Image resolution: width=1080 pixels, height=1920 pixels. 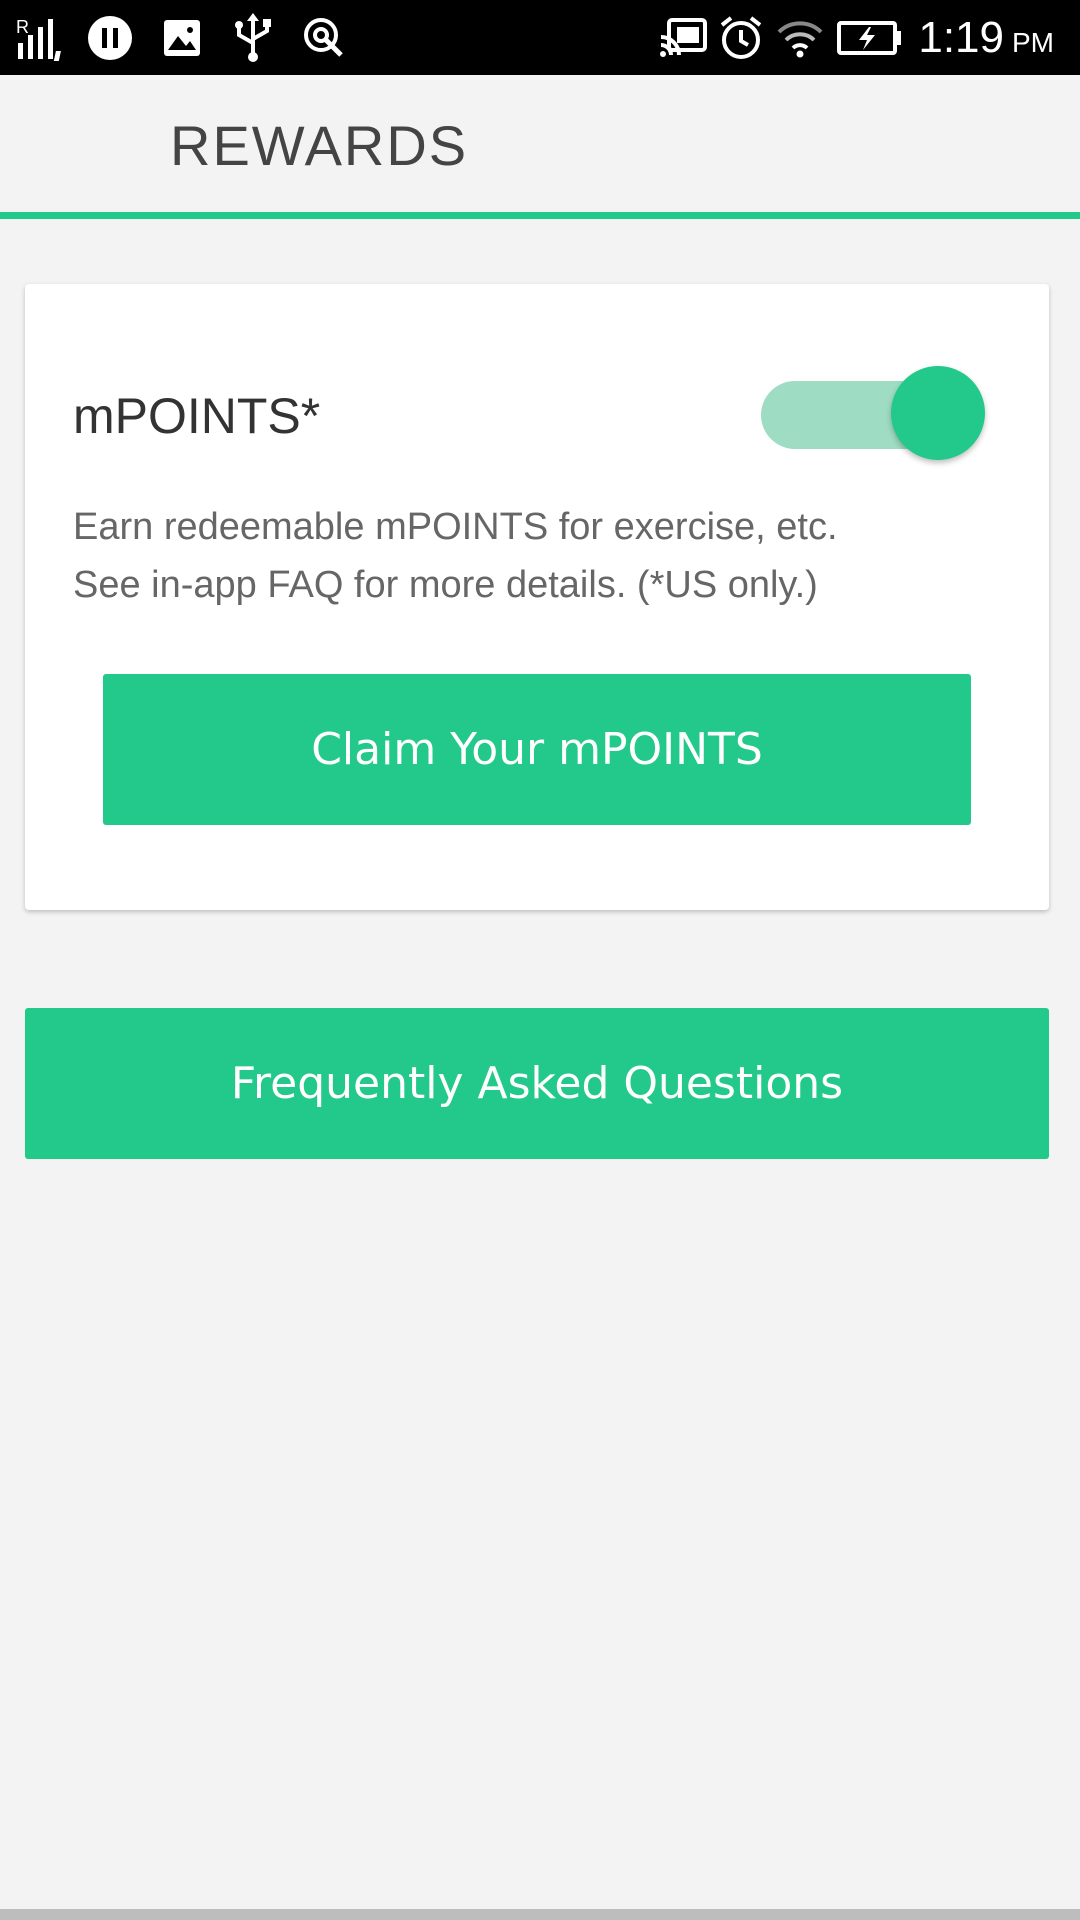 What do you see at coordinates (324, 37) in the screenshot?
I see `location-icon` at bounding box center [324, 37].